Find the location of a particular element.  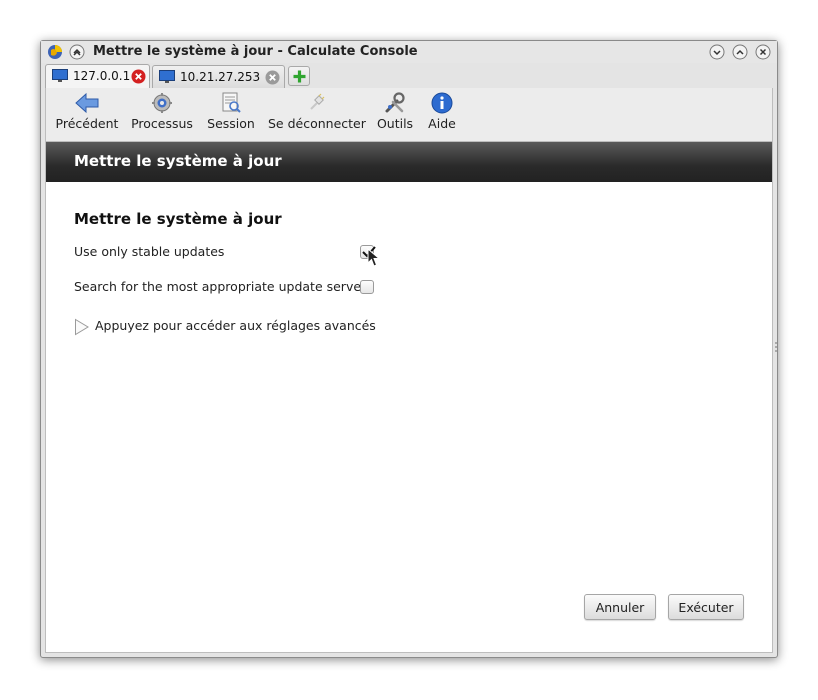

page-header: Mettre le système à jour is located at coordinates (409, 162).